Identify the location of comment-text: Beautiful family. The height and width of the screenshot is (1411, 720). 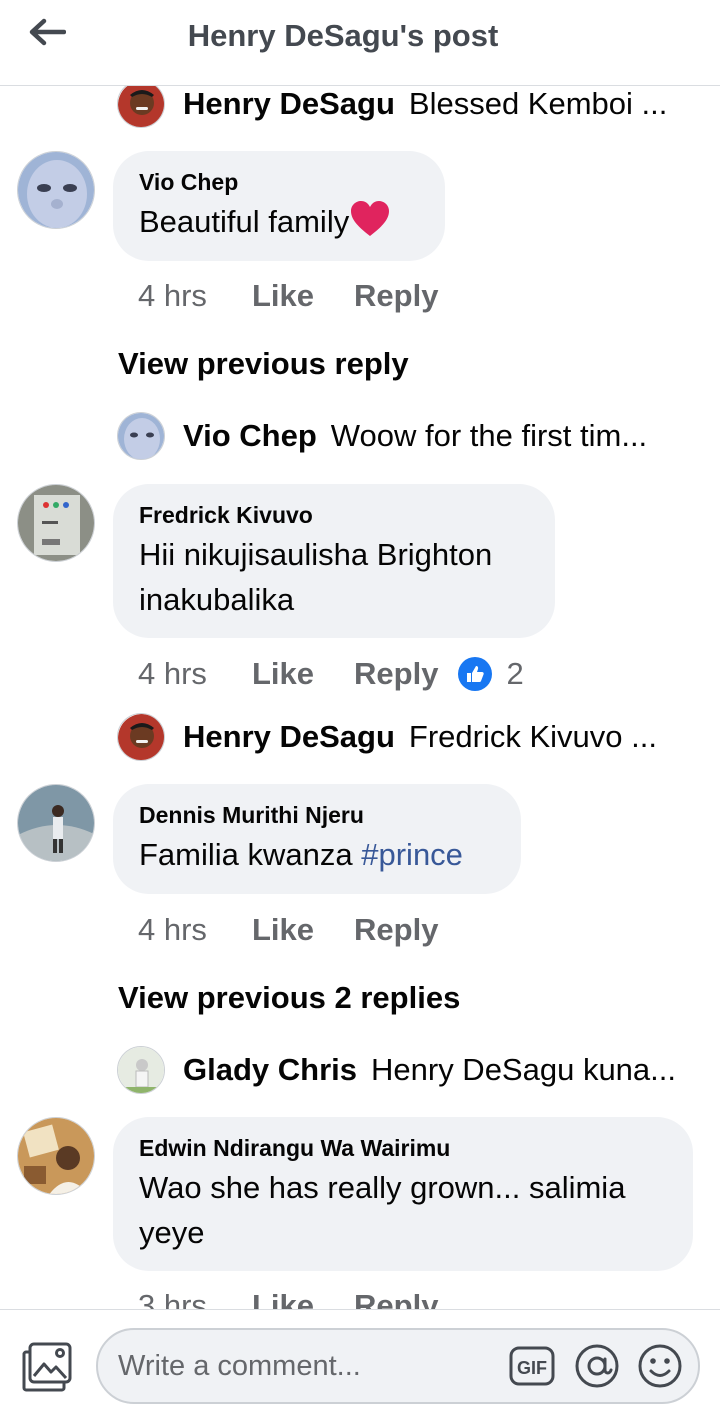
(244, 221).